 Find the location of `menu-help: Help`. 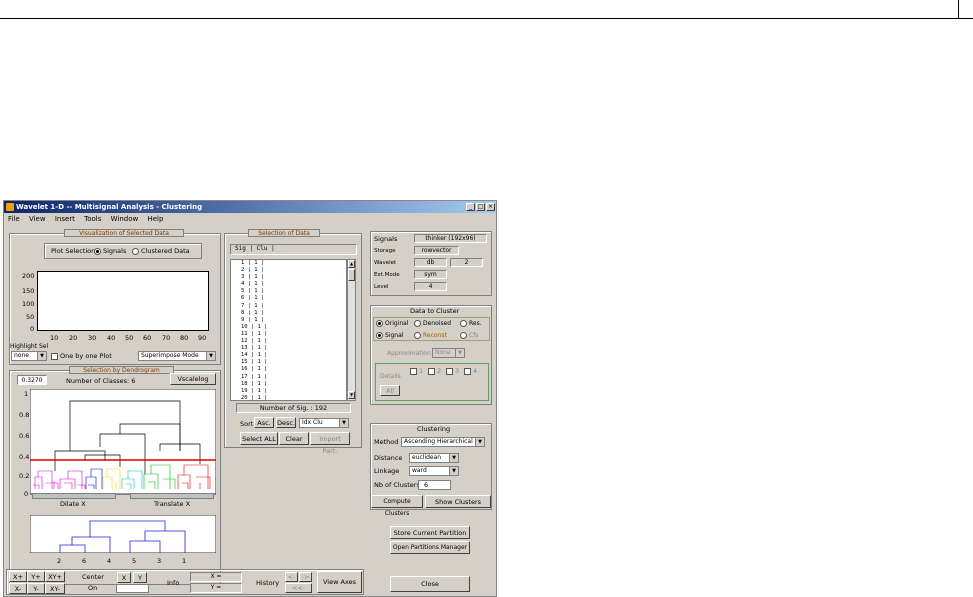

menu-help: Help is located at coordinates (155, 219).